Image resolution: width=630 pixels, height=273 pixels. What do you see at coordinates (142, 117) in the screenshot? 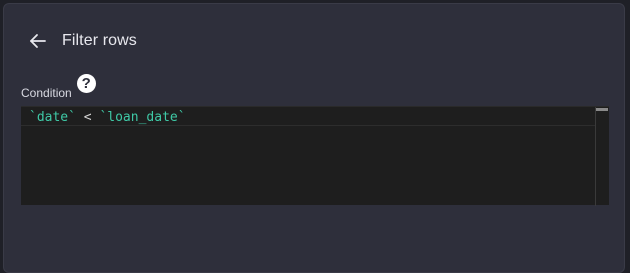
I see `right-identifier: `loan_date`` at bounding box center [142, 117].